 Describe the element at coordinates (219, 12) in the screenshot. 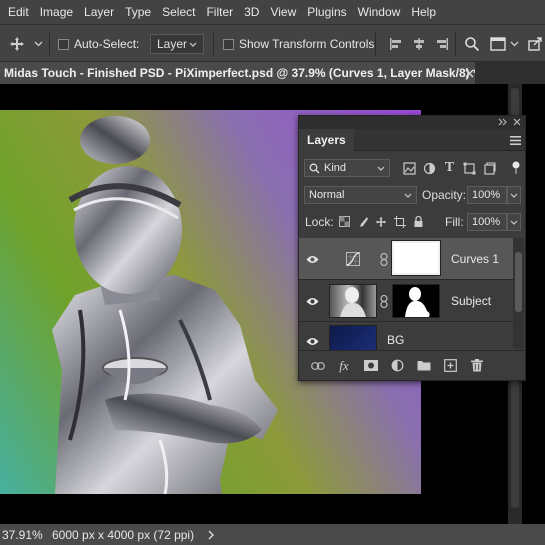

I see `menu-filter: Filter` at that location.